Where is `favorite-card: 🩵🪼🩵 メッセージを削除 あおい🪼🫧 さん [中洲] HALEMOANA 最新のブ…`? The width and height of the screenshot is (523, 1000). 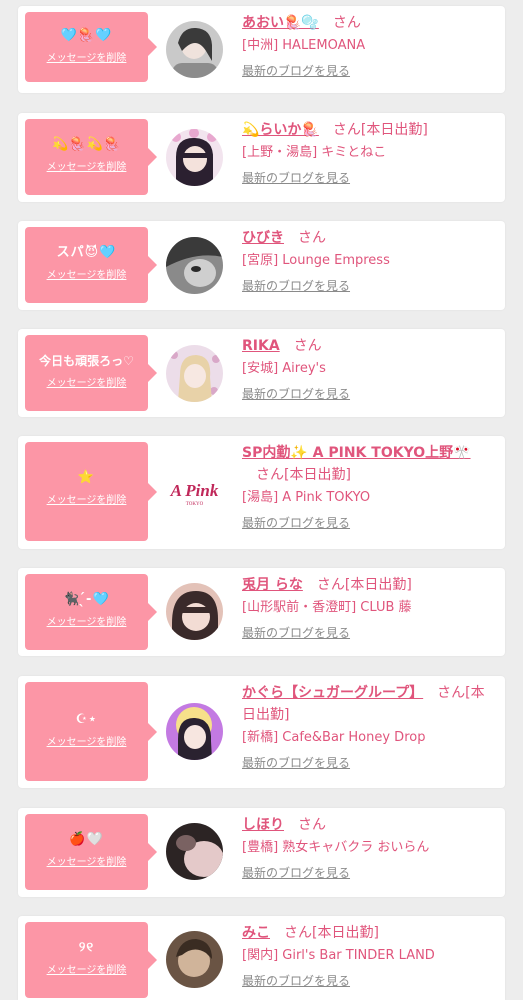 favorite-card: 🩵🪼🩵 メッセージを削除 あおい🪼🫧 さん [中洲] HALEMOANA 最新のブ… is located at coordinates (261, 49).